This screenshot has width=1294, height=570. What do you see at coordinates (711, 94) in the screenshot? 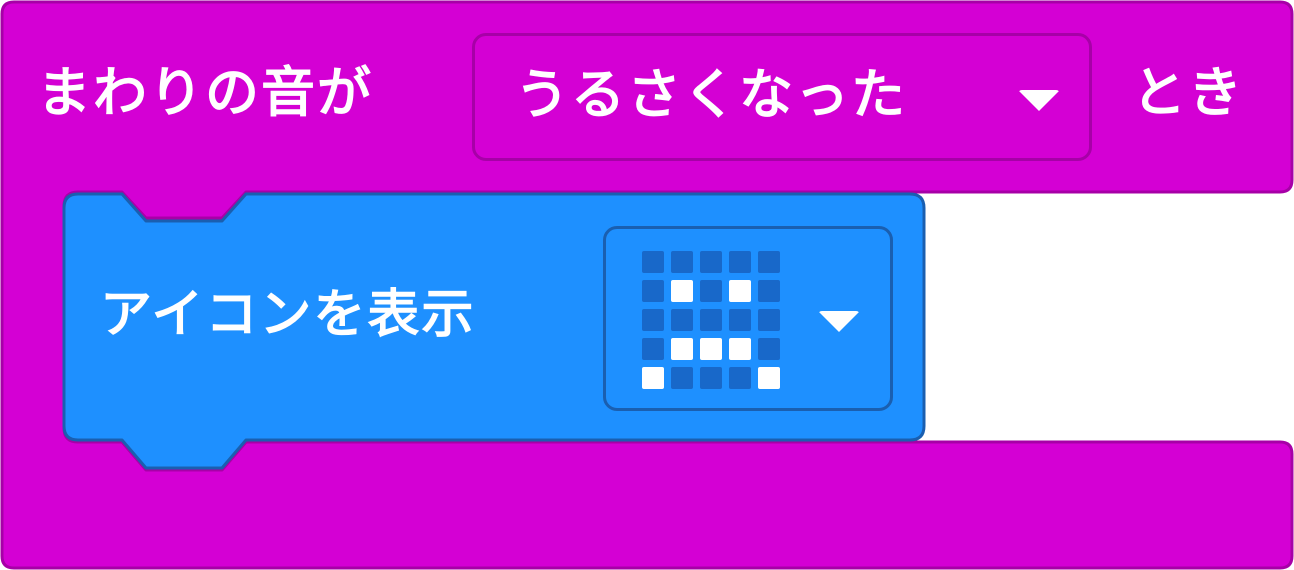
I see `sound-level-dropdown-value: うるさくなった` at bounding box center [711, 94].